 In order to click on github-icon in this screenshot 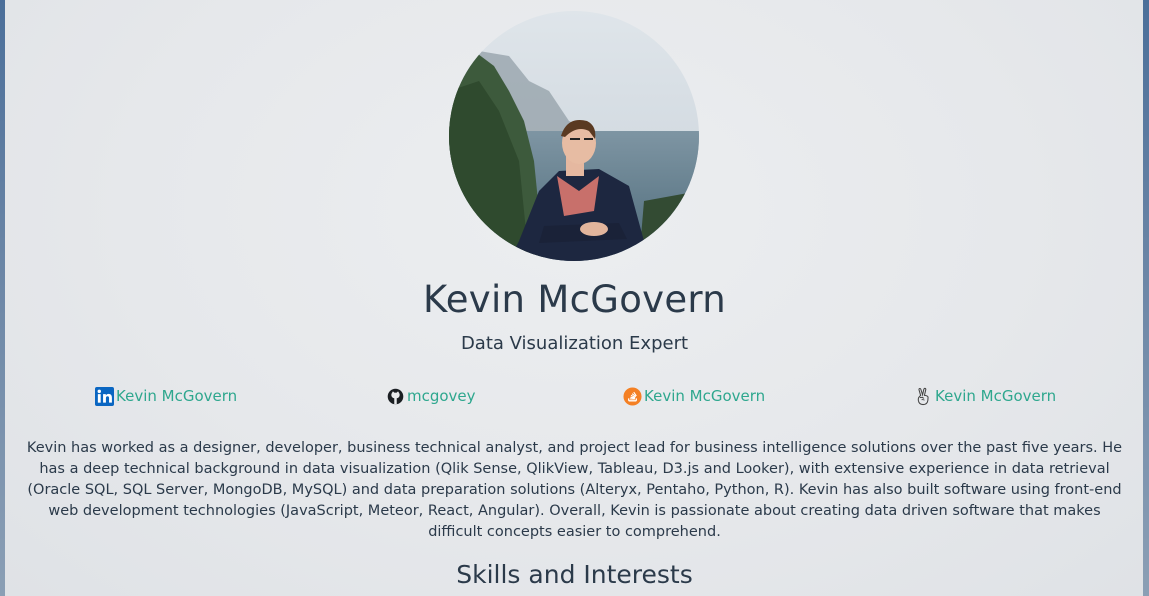, I will do `click(395, 396)`.